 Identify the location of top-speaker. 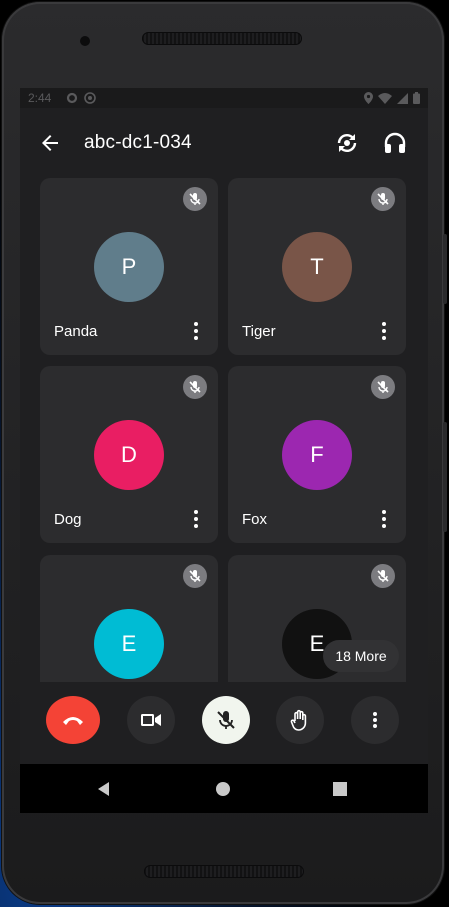
(222, 38).